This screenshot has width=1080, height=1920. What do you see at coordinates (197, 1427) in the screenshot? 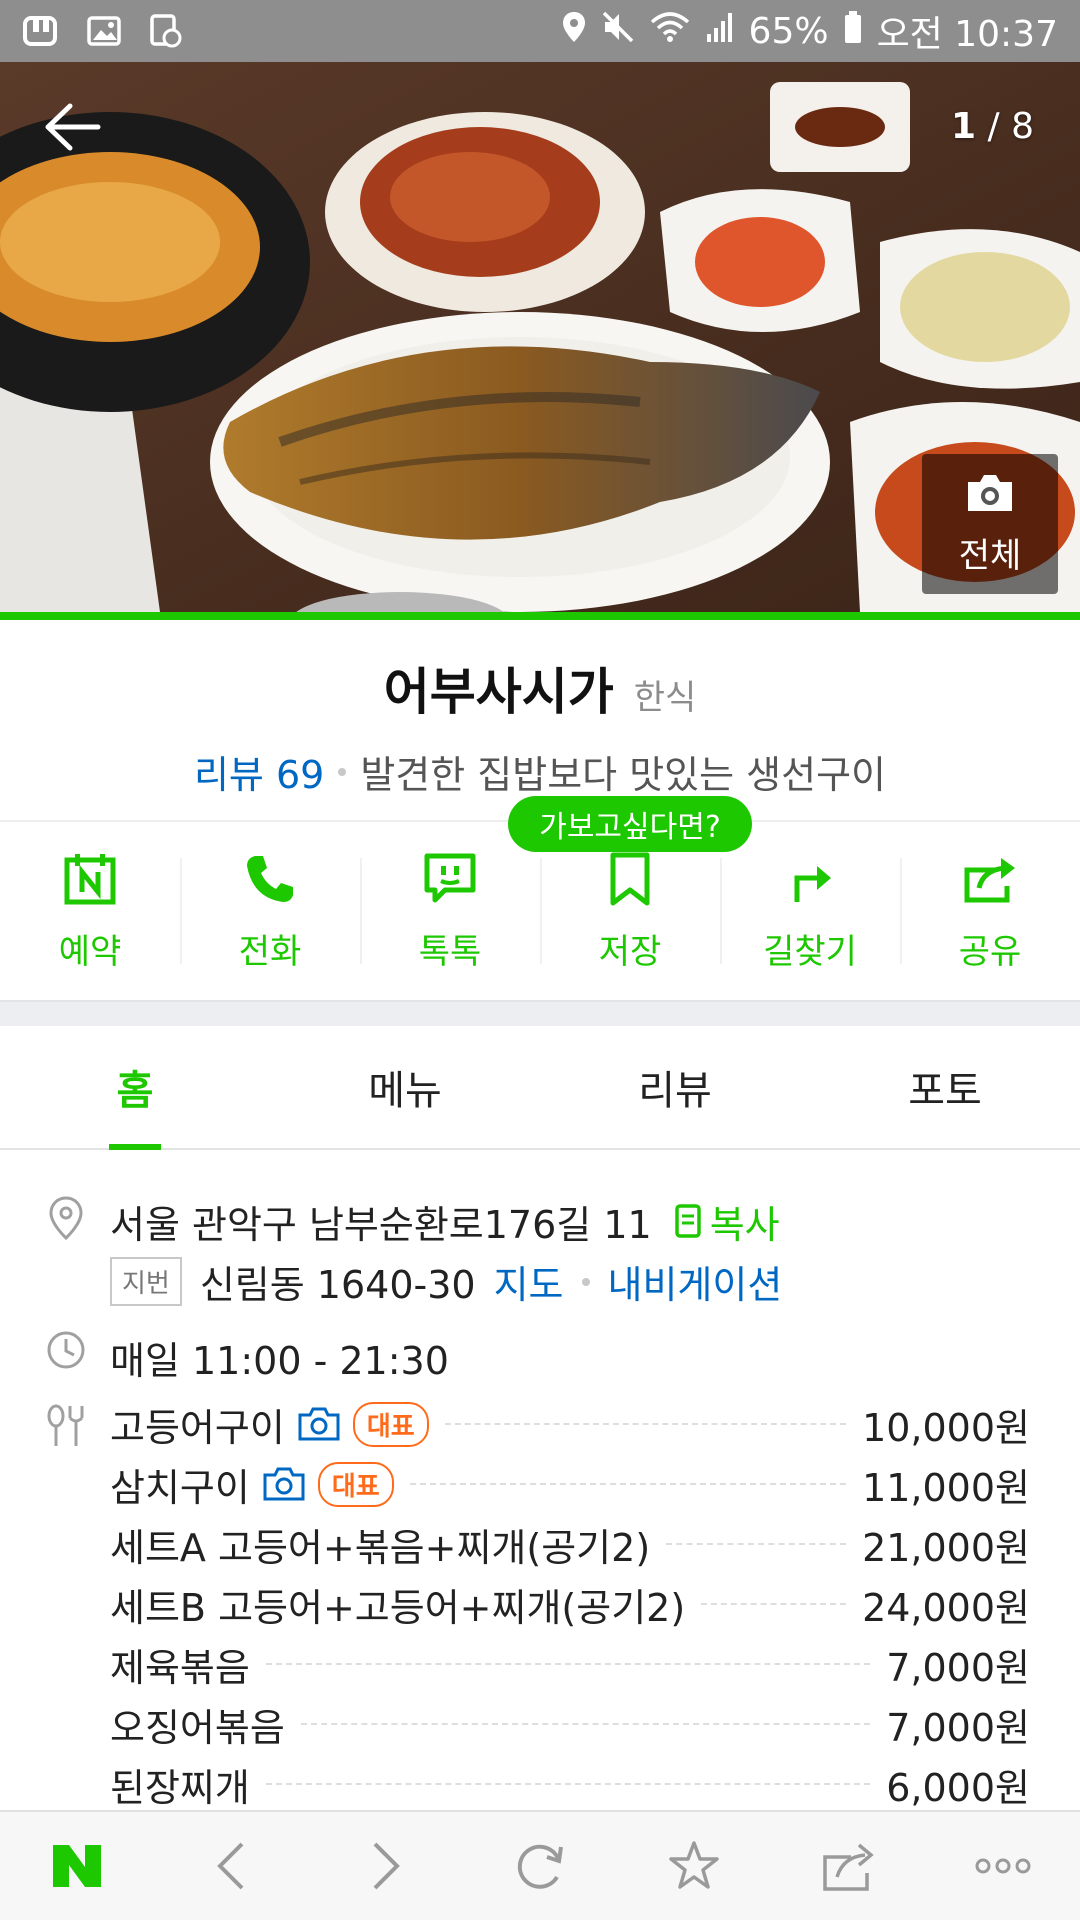
I see `menu-item-name: 고등어구이` at bounding box center [197, 1427].